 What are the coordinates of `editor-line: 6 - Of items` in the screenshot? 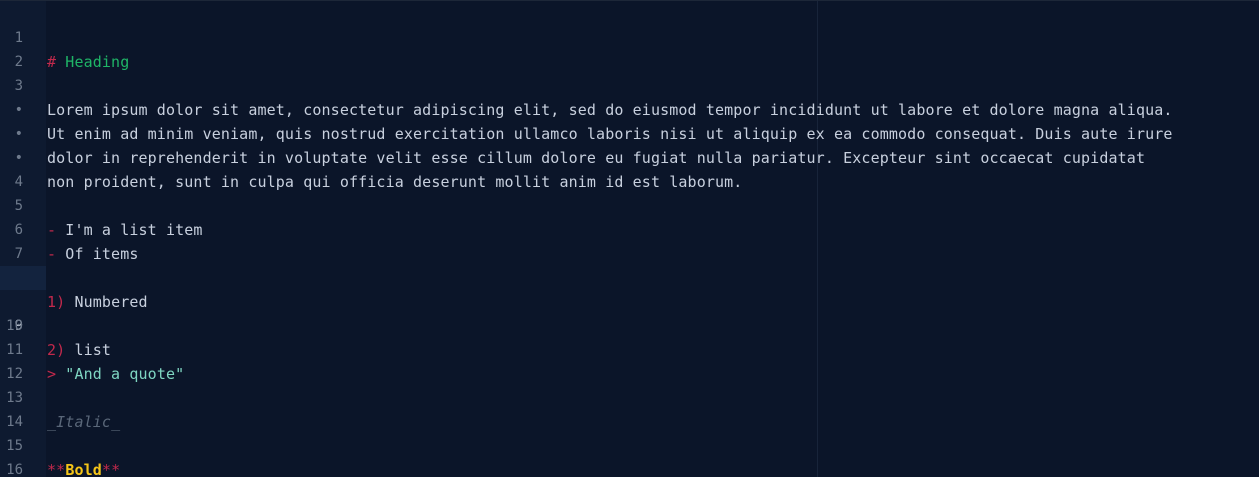 It's located at (629, 228).